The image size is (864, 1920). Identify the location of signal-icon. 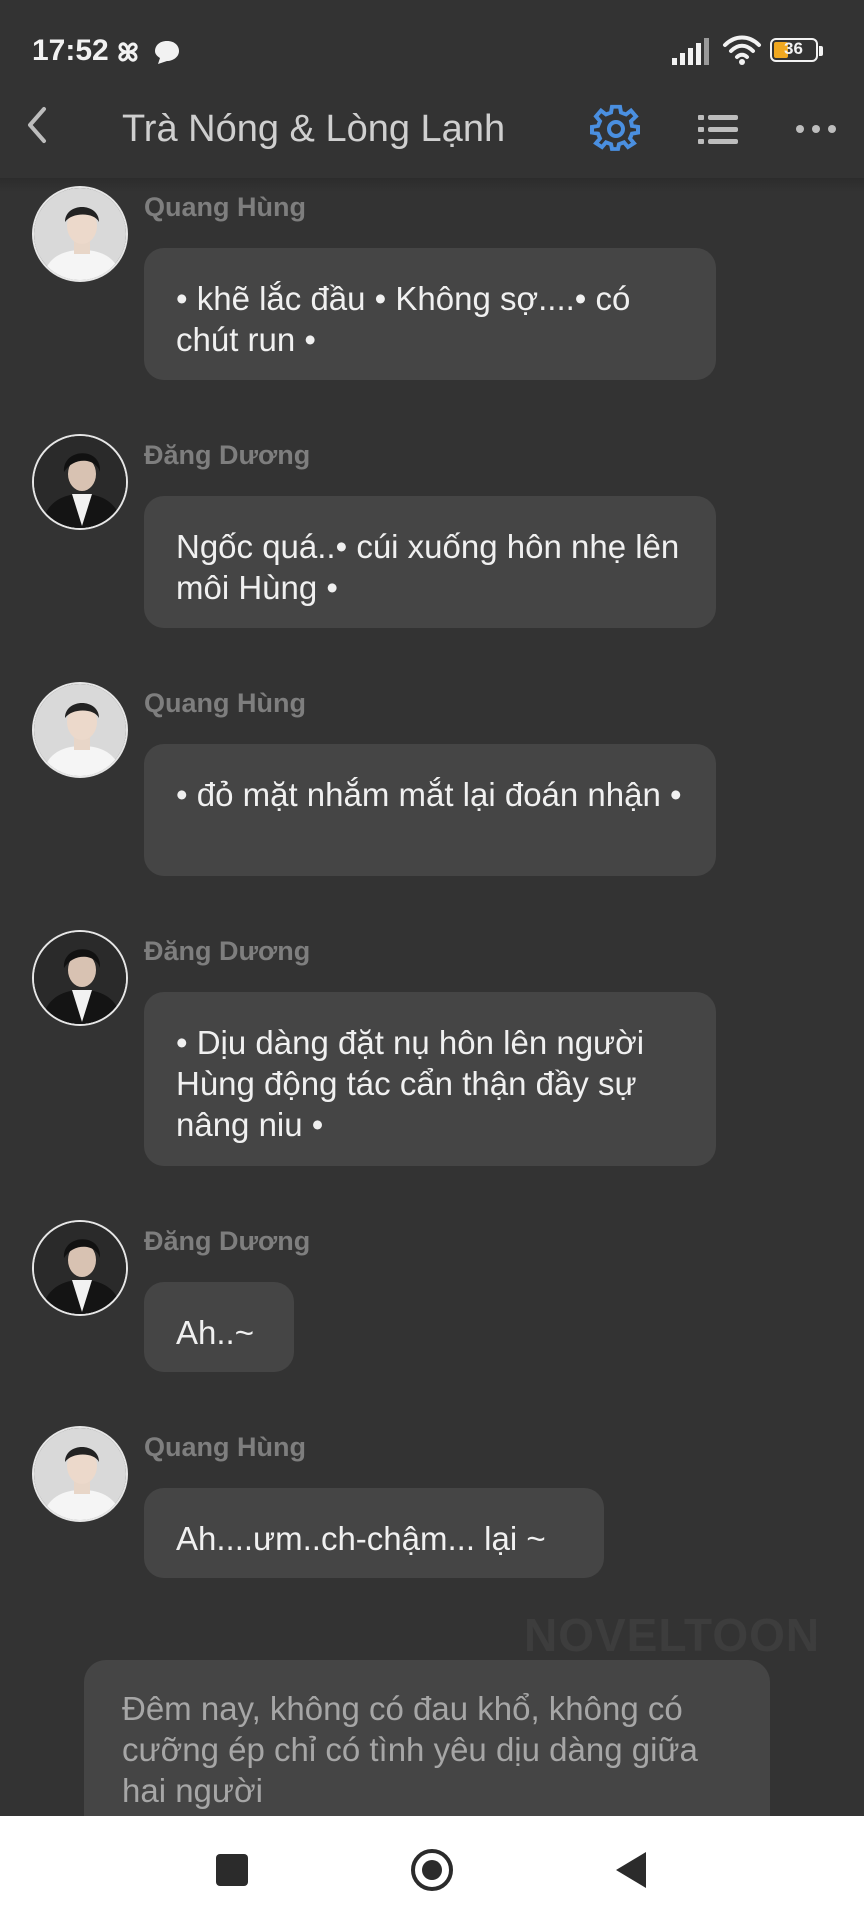
(690, 51).